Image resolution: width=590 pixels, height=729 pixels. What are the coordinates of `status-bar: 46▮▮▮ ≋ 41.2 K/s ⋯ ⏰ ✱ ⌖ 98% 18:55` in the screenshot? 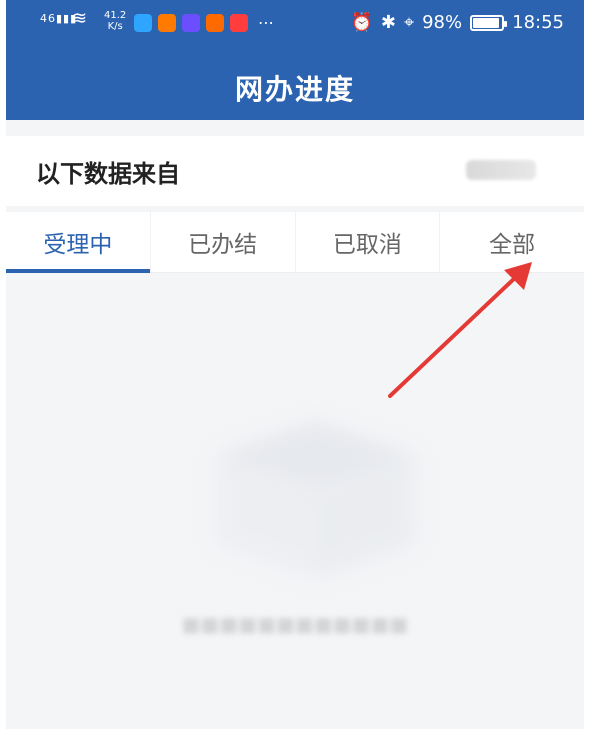 It's located at (295, 26).